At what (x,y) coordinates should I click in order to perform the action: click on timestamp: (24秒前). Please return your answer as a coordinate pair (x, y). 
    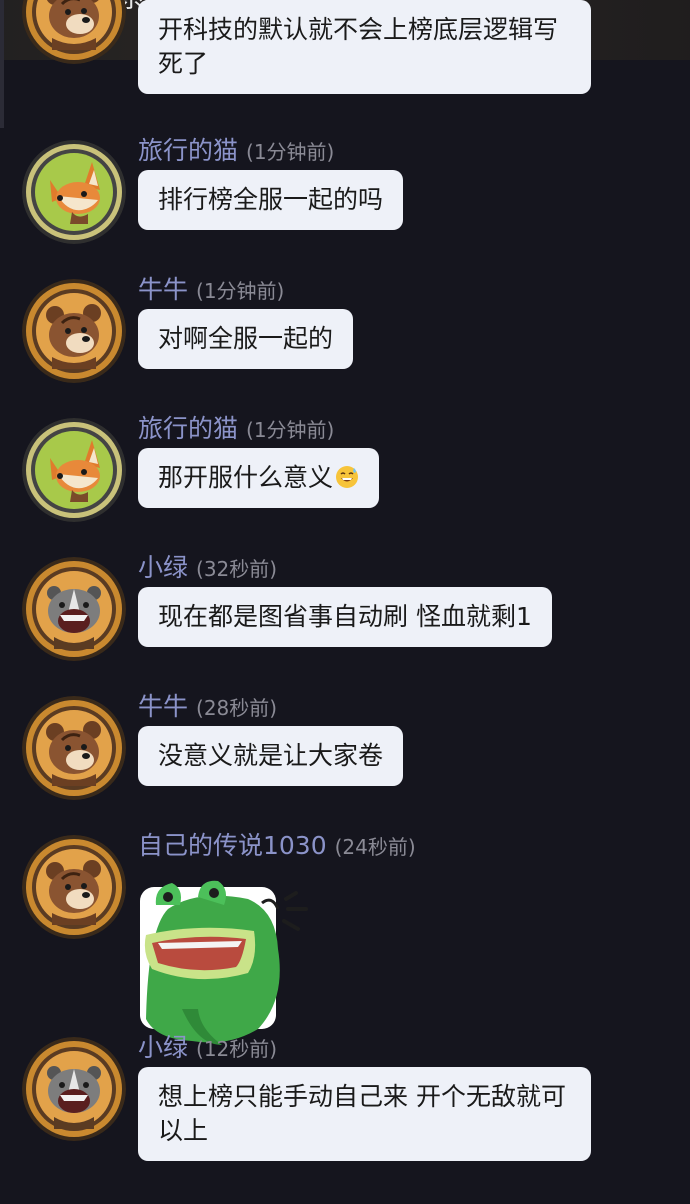
    Looking at the image, I should click on (375, 847).